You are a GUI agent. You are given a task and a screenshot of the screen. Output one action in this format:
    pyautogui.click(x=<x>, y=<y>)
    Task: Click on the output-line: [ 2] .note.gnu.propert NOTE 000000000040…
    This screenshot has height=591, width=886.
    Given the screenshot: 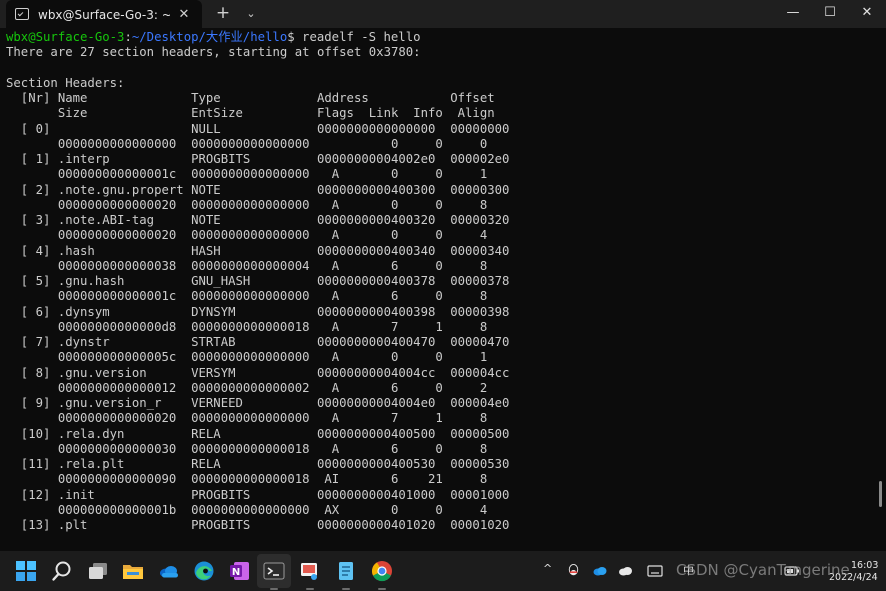 What is the action you would take?
    pyautogui.click(x=258, y=189)
    